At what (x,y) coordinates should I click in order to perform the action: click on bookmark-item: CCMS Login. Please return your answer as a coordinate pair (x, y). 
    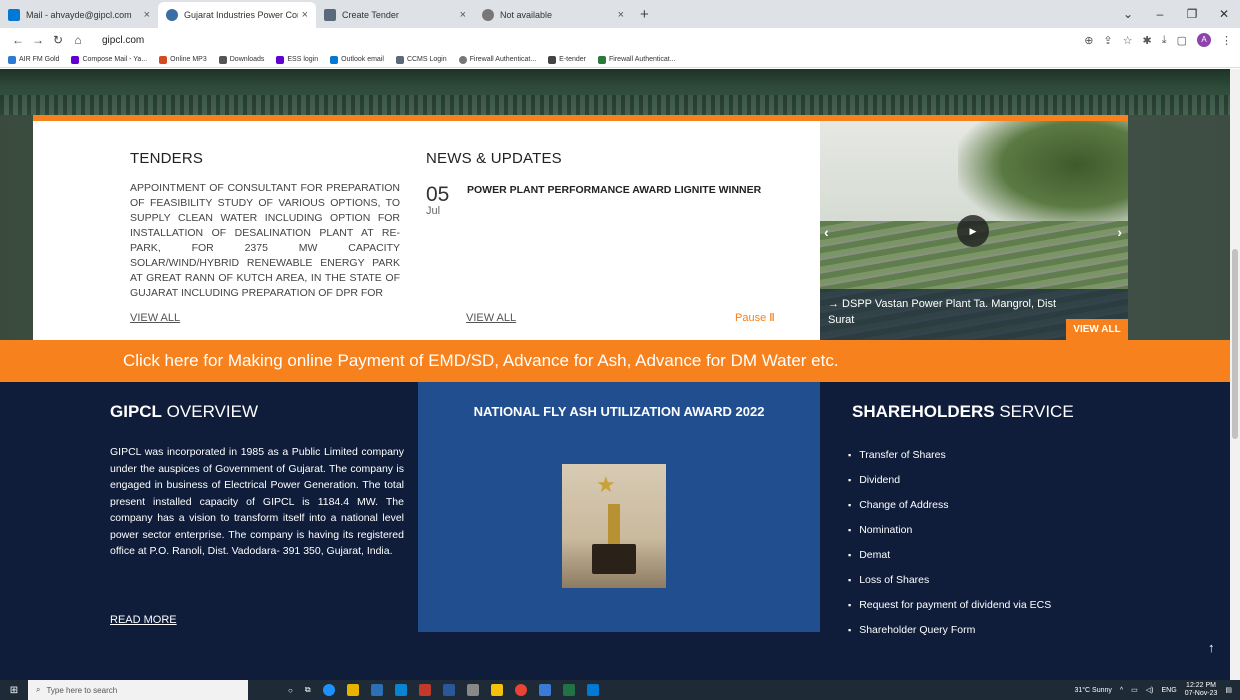
    Looking at the image, I should click on (421, 59).